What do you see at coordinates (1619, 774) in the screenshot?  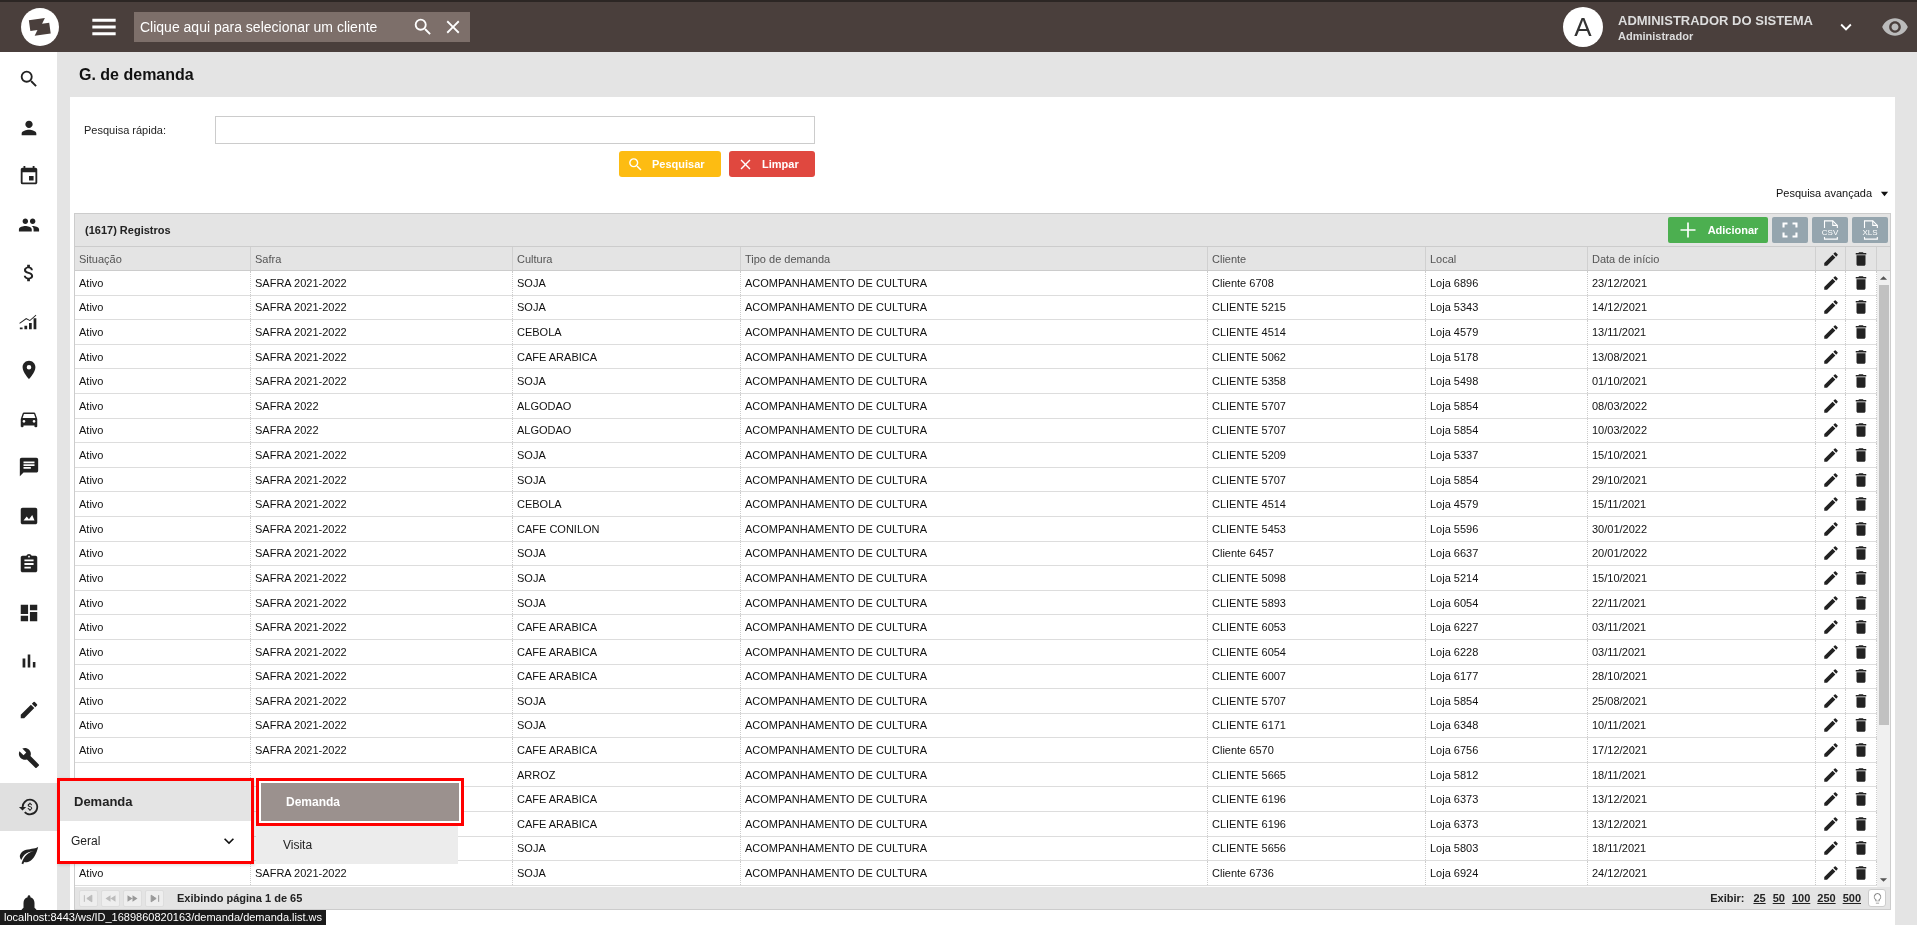 I see `table-cell: 18/11/2021` at bounding box center [1619, 774].